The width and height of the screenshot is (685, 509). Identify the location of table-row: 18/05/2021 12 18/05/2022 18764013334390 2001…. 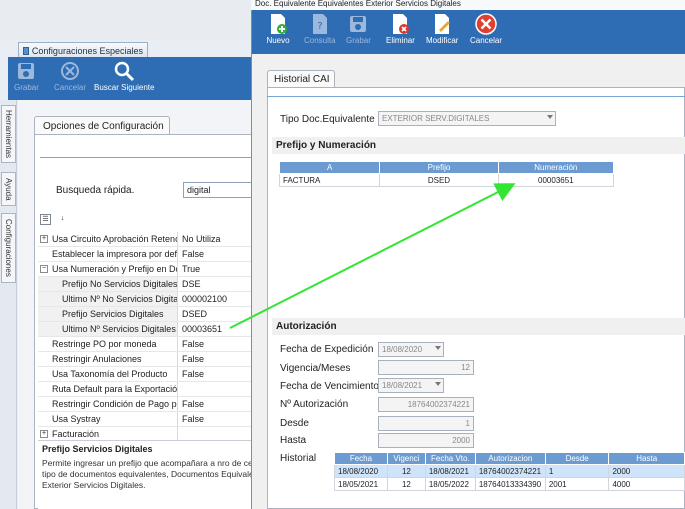
(509, 484).